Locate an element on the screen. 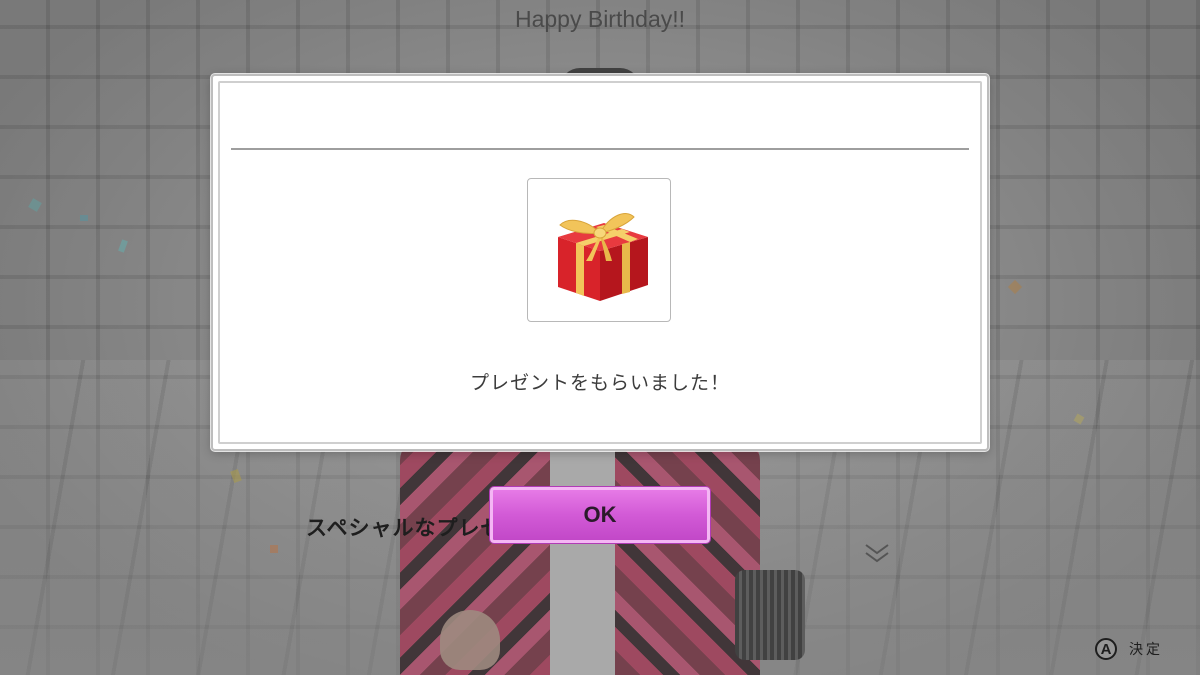 This screenshot has height=675, width=1200. gift-item-frame is located at coordinates (599, 250).